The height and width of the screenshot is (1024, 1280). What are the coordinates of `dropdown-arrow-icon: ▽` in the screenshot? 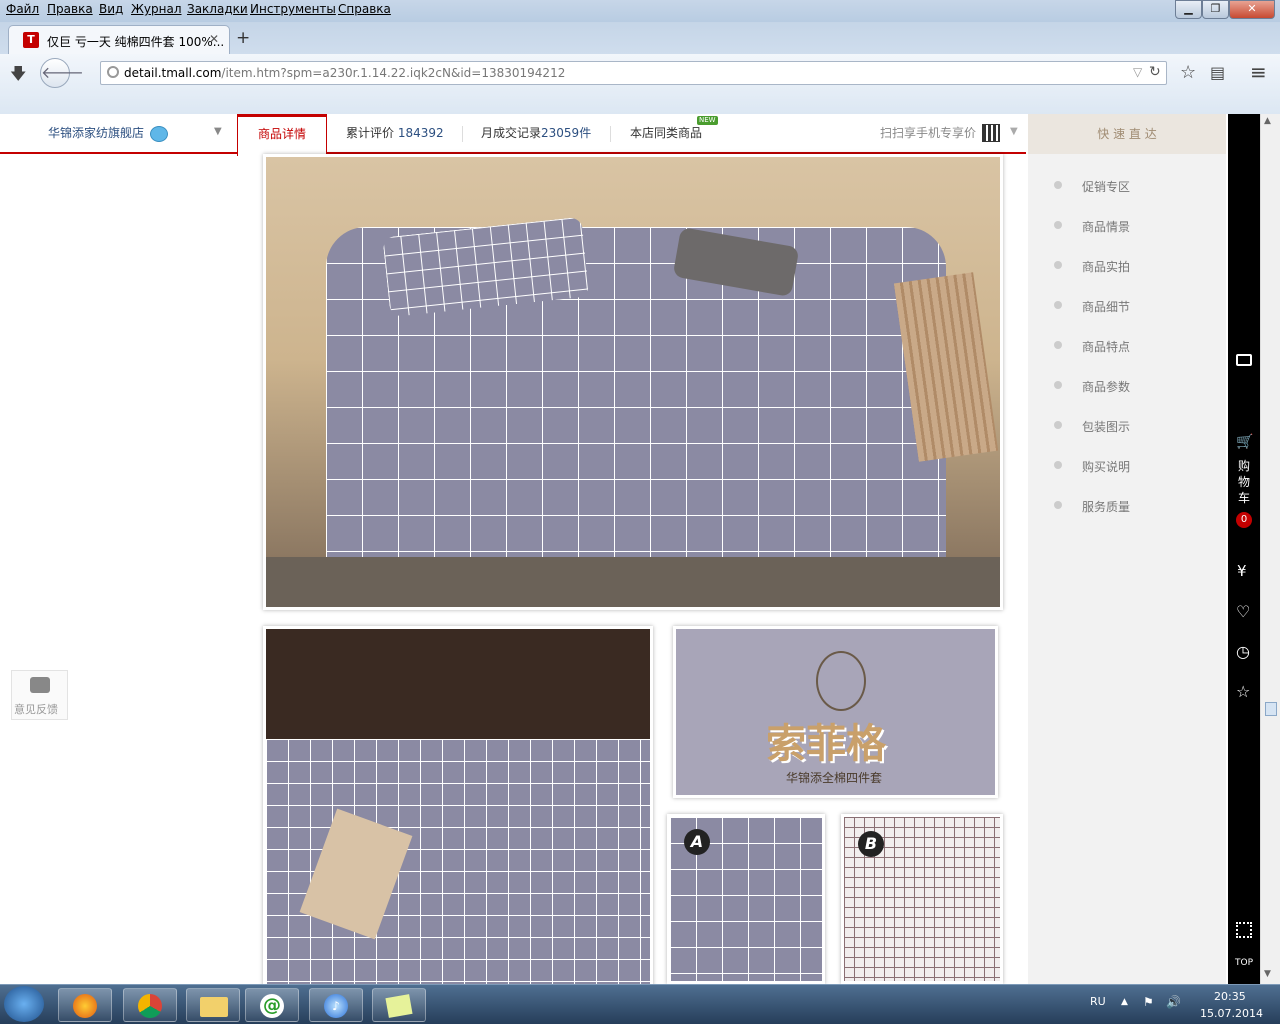 It's located at (1137, 72).